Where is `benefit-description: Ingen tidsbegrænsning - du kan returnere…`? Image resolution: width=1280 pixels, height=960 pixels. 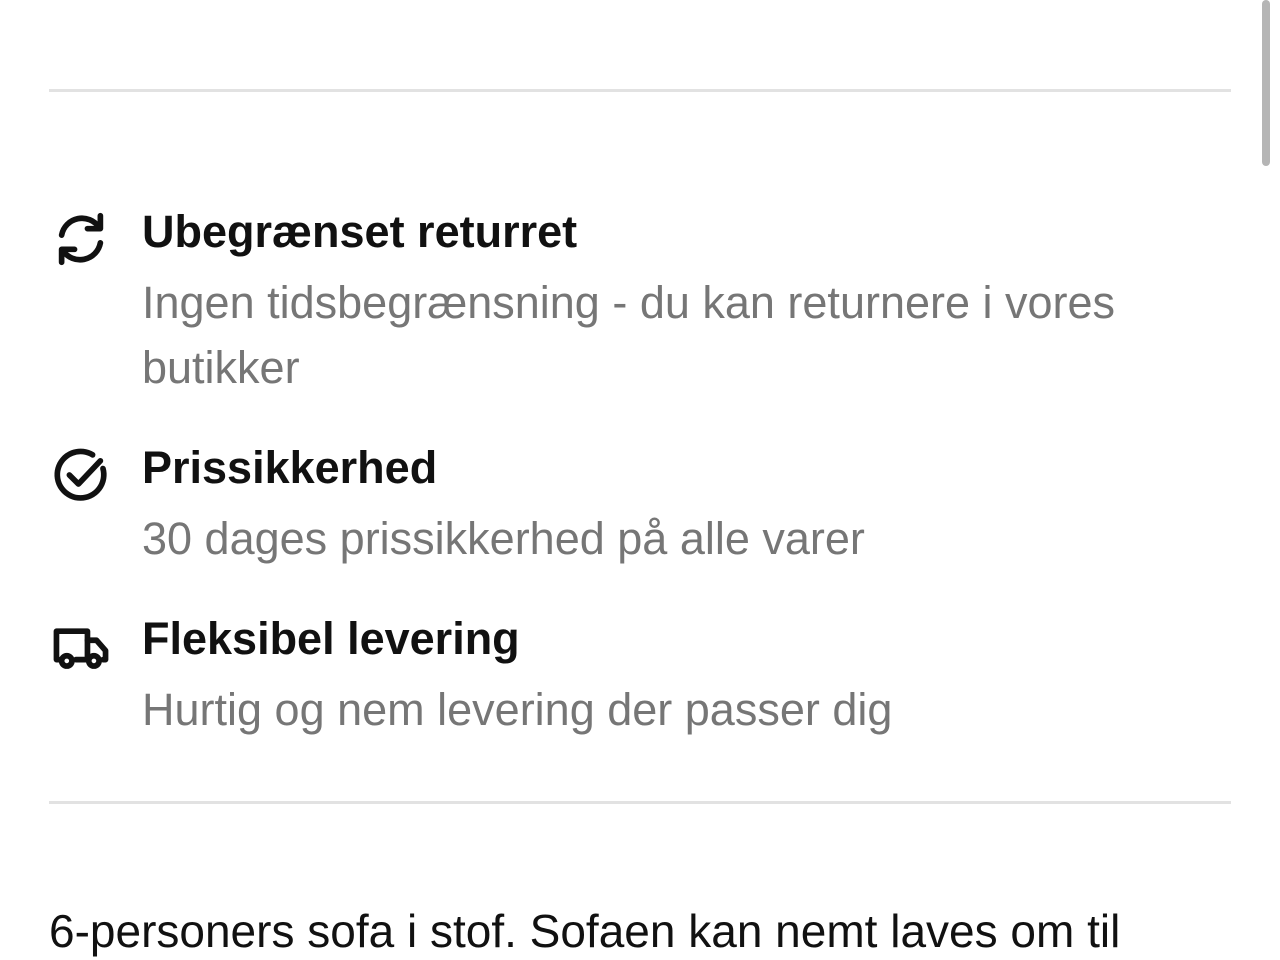
benefit-description: Ingen tidsbegrænsning - du kan returnere… is located at coordinates (629, 335).